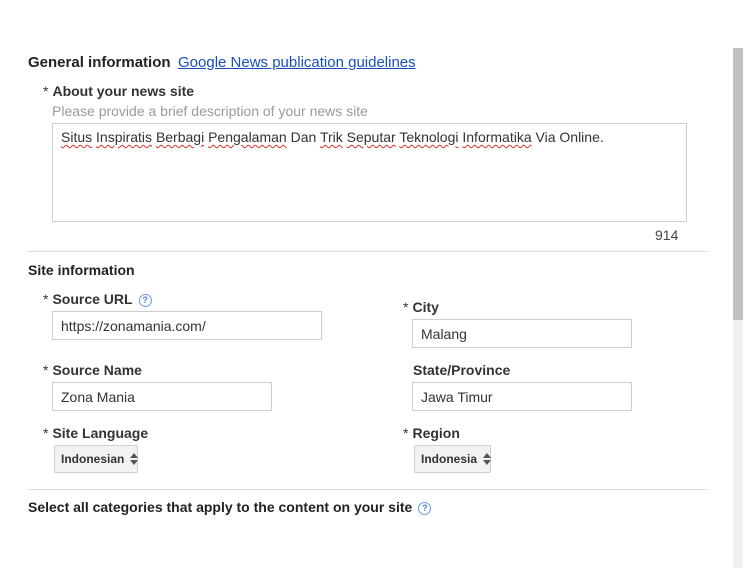 The height and width of the screenshot is (568, 753). What do you see at coordinates (92, 299) in the screenshot?
I see `source-url-label-text: Source URL` at bounding box center [92, 299].